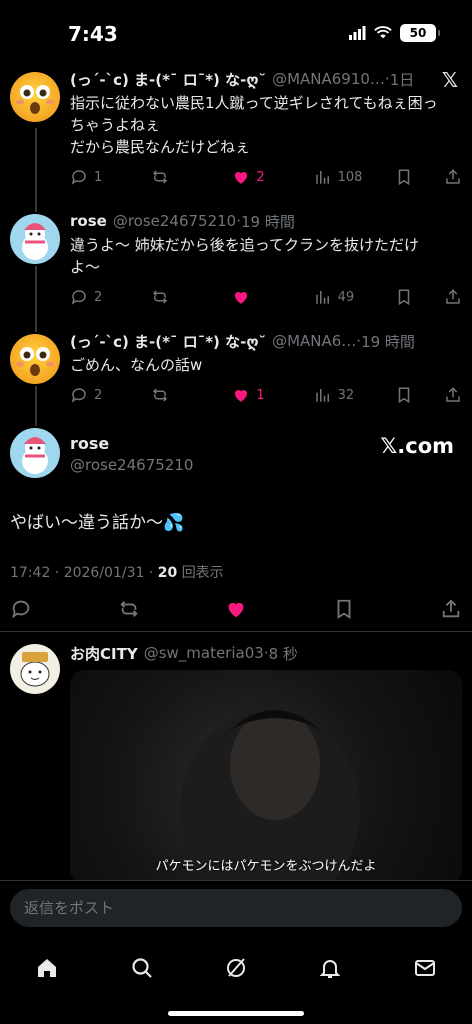 The height and width of the screenshot is (1024, 472). Describe the element at coordinates (350, 177) in the screenshot. I see `view-count: 108` at that location.